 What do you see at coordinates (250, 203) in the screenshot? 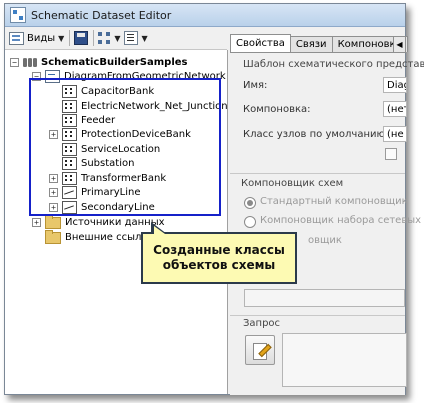
I see `standard-builder-radio` at bounding box center [250, 203].